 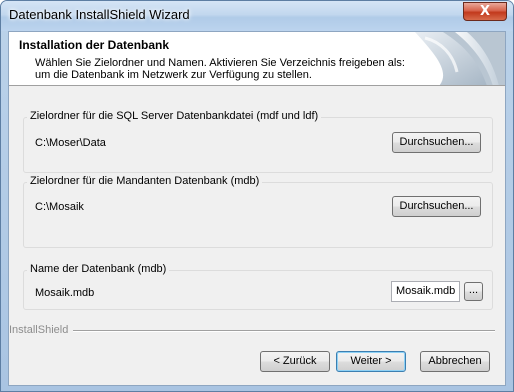 I want to click on back-button: < Zurück, so click(x=295, y=361).